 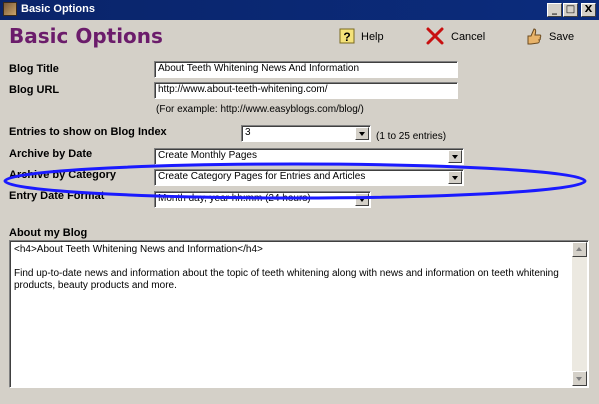 I want to click on blog-title-label: Blog Title, so click(x=34, y=69).